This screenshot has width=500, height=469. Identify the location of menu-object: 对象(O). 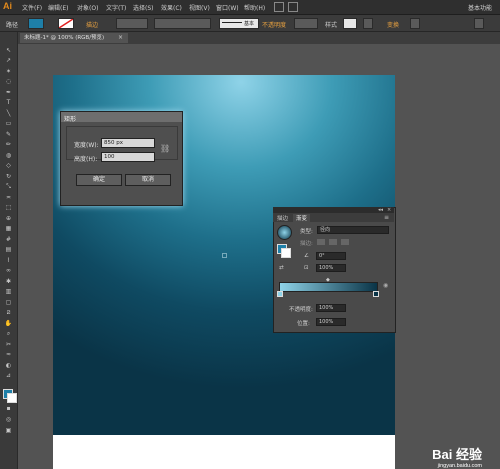
(87, 7).